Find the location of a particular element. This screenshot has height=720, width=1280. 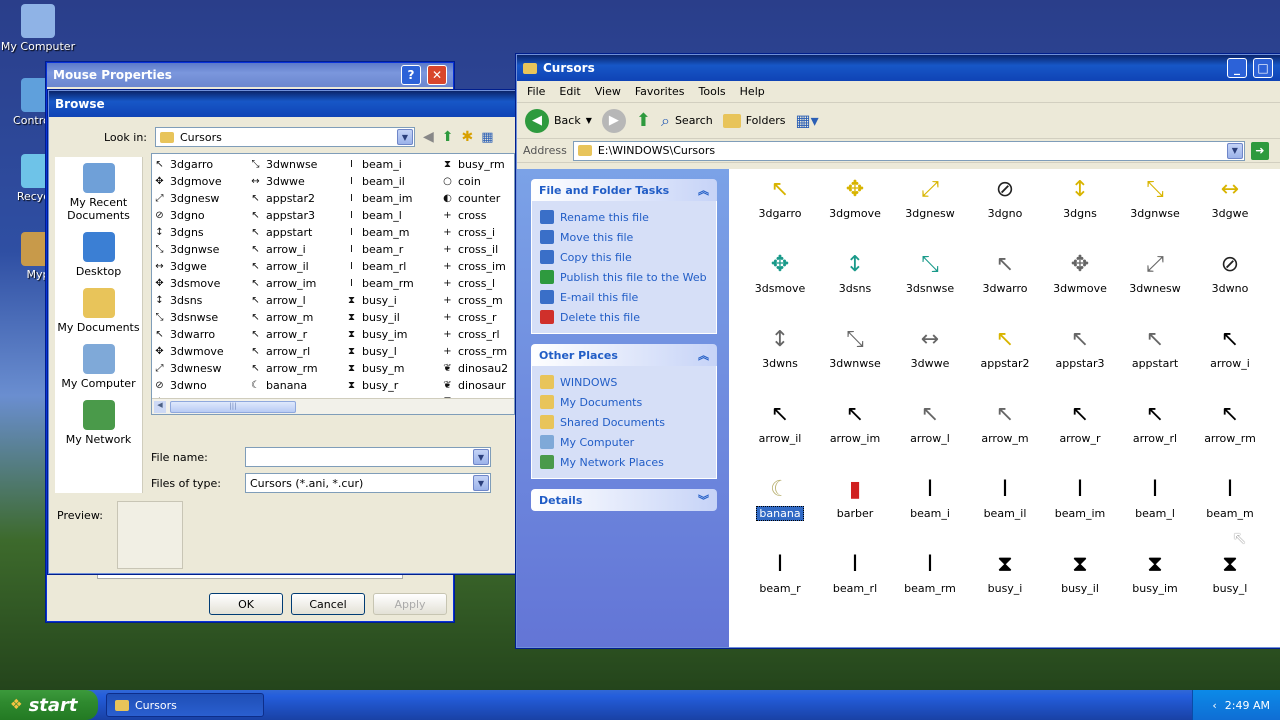

cursor-file-item: ⧗ busy_l is located at coordinates (1230, 571).